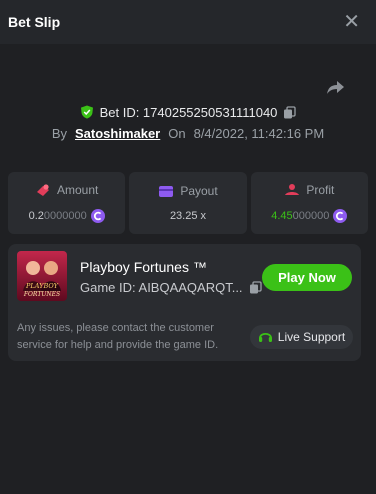  Describe the element at coordinates (320, 190) in the screenshot. I see `stat-profit-label: Profit` at that location.